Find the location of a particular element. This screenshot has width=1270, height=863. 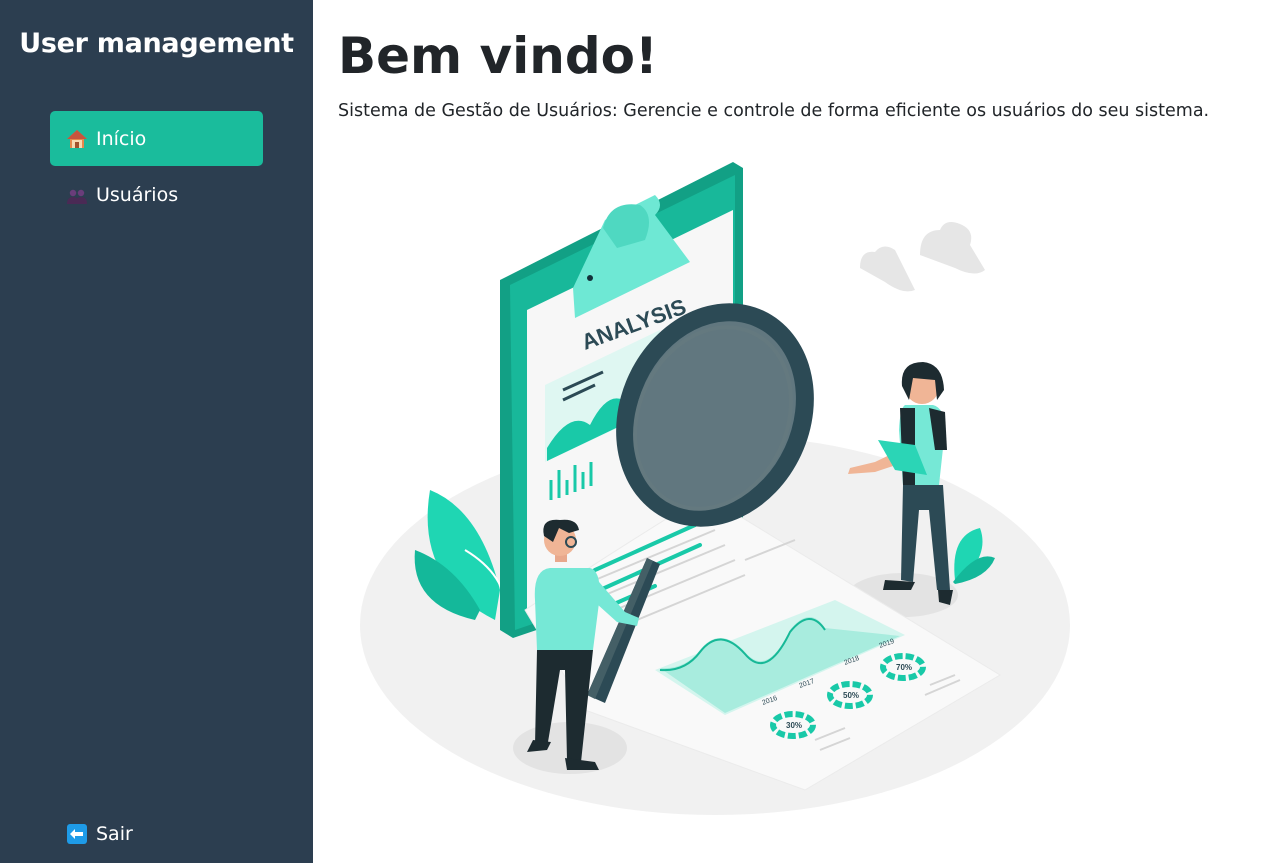

logout-label: Sair is located at coordinates (114, 833).